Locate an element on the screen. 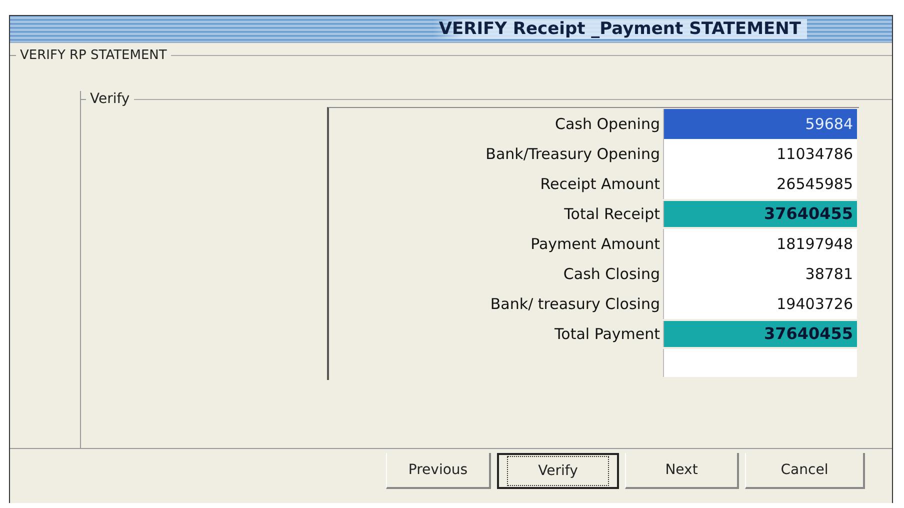 The image size is (904, 508). dialog-button: Next is located at coordinates (682, 471).